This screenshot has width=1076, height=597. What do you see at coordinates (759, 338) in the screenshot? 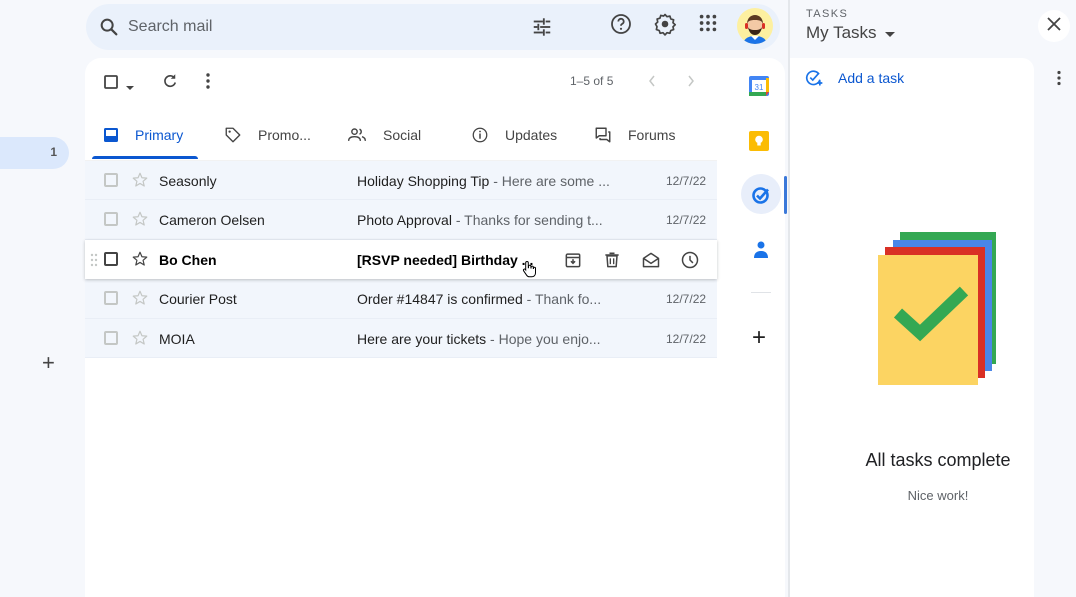
I see `add-app-plus-icon: +` at bounding box center [759, 338].